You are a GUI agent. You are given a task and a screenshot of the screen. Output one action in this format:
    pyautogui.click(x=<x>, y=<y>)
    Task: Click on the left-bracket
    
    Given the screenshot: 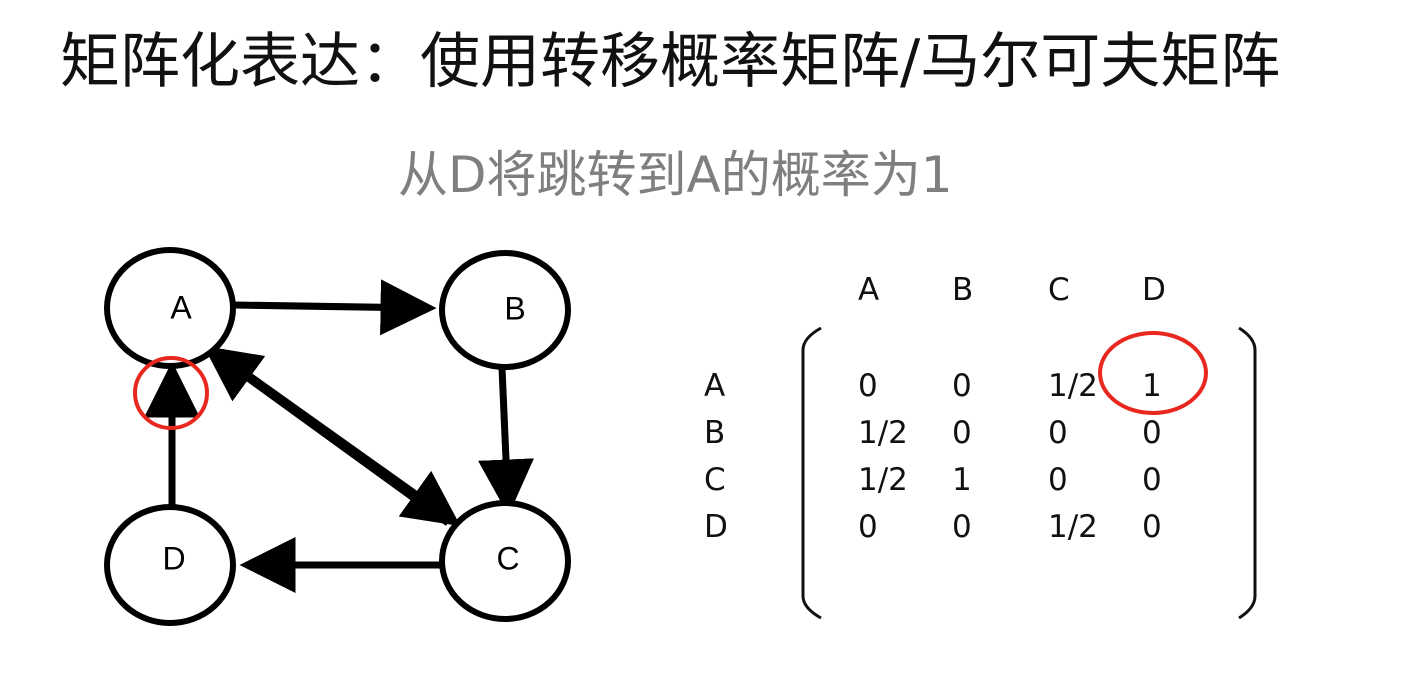 What is the action you would take?
    pyautogui.click(x=811, y=473)
    